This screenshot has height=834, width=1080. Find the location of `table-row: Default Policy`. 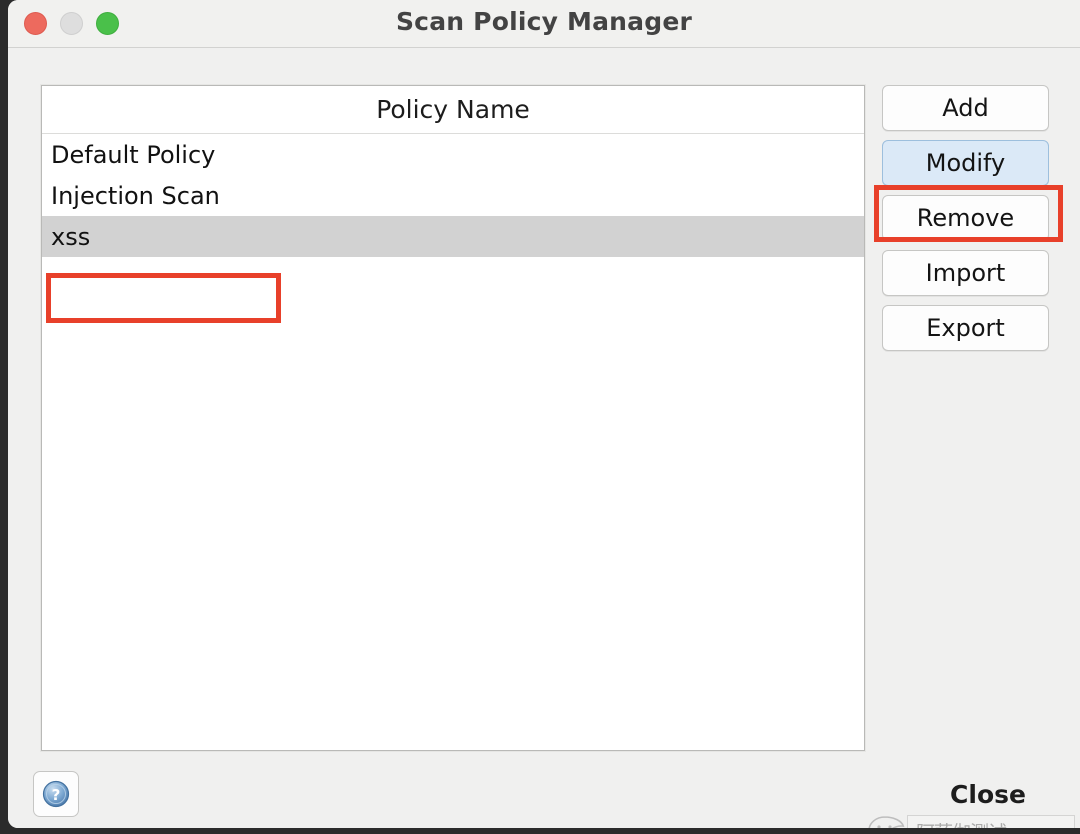

table-row: Default Policy is located at coordinates (453, 154).